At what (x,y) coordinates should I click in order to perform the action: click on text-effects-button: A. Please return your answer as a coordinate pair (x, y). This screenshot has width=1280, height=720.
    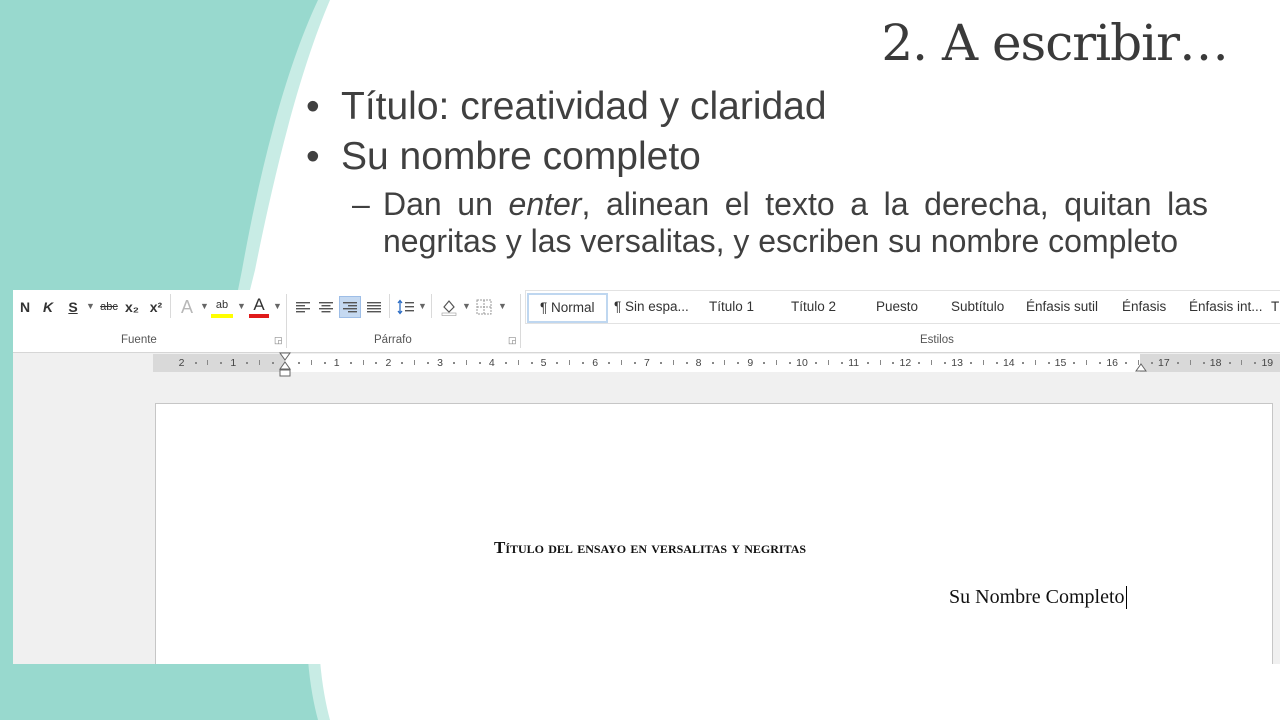
    Looking at the image, I should click on (187, 307).